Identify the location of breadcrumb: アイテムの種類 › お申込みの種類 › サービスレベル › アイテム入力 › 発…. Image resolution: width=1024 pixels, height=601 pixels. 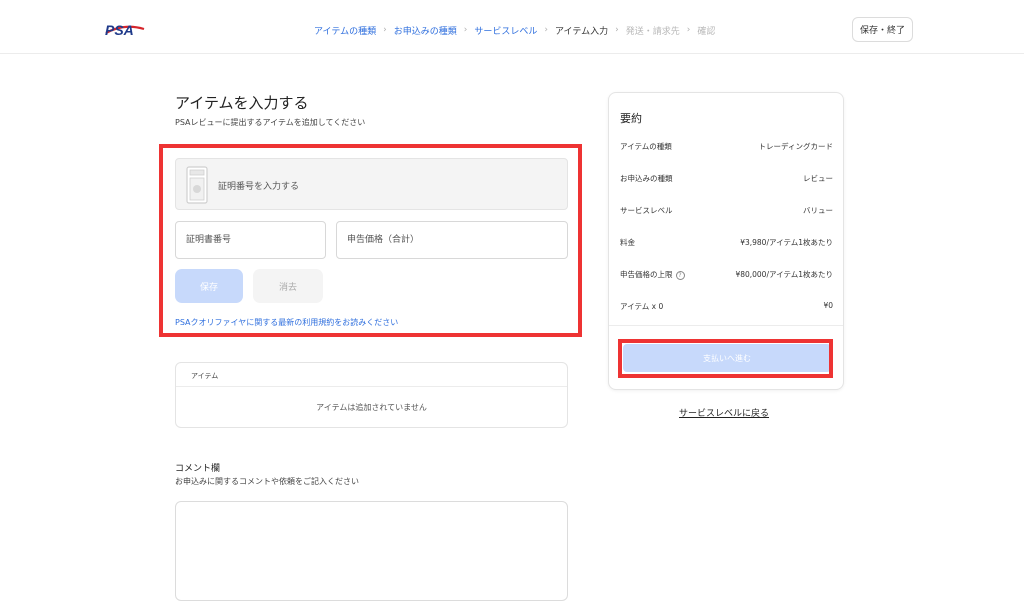
(514, 30).